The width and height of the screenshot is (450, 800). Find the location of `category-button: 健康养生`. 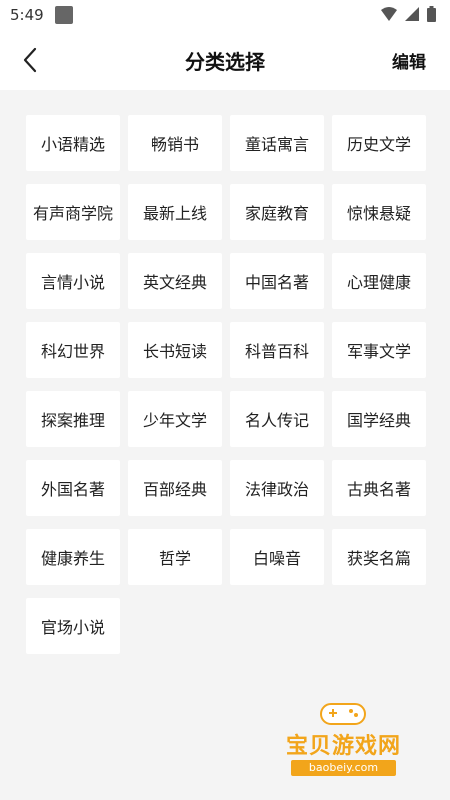

category-button: 健康养生 is located at coordinates (73, 557).